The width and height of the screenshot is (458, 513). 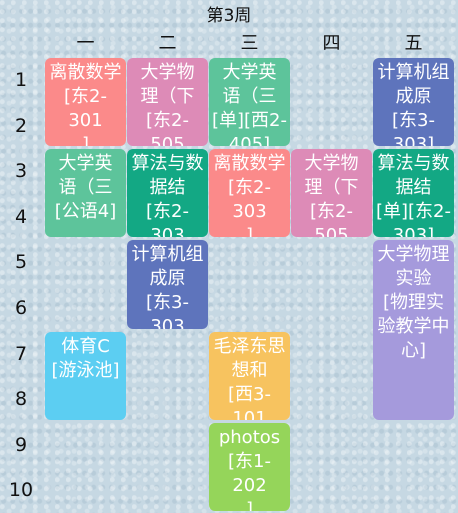 What do you see at coordinates (413, 43) in the screenshot?
I see `day-header-5: 五` at bounding box center [413, 43].